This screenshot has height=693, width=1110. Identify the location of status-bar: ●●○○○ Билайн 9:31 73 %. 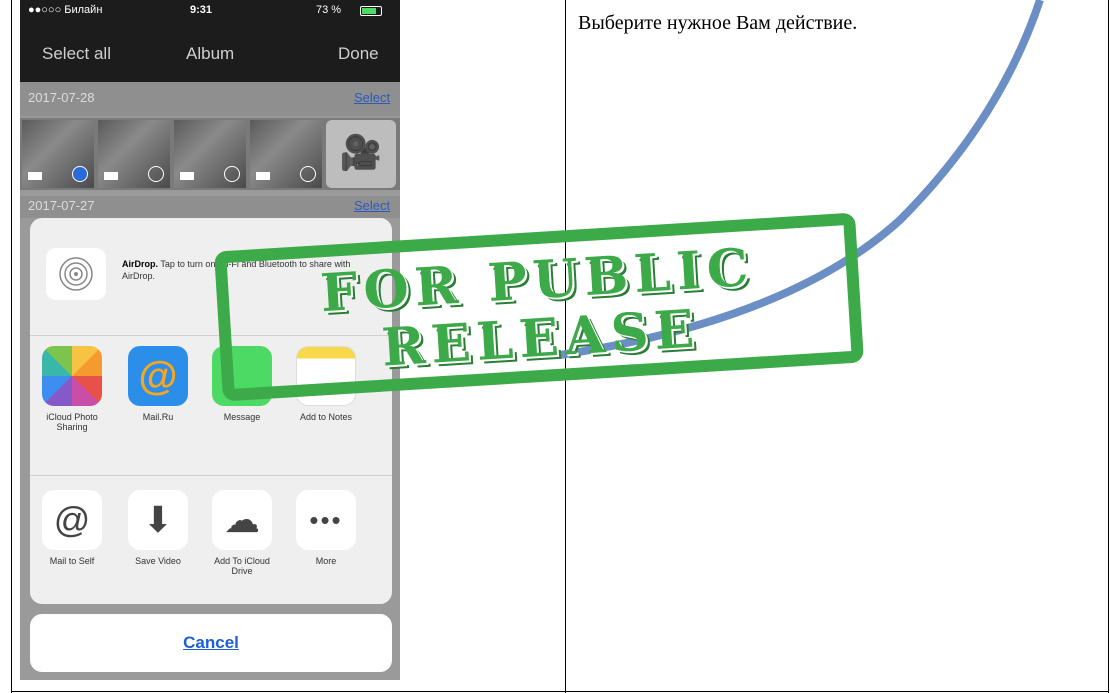
(210, 11).